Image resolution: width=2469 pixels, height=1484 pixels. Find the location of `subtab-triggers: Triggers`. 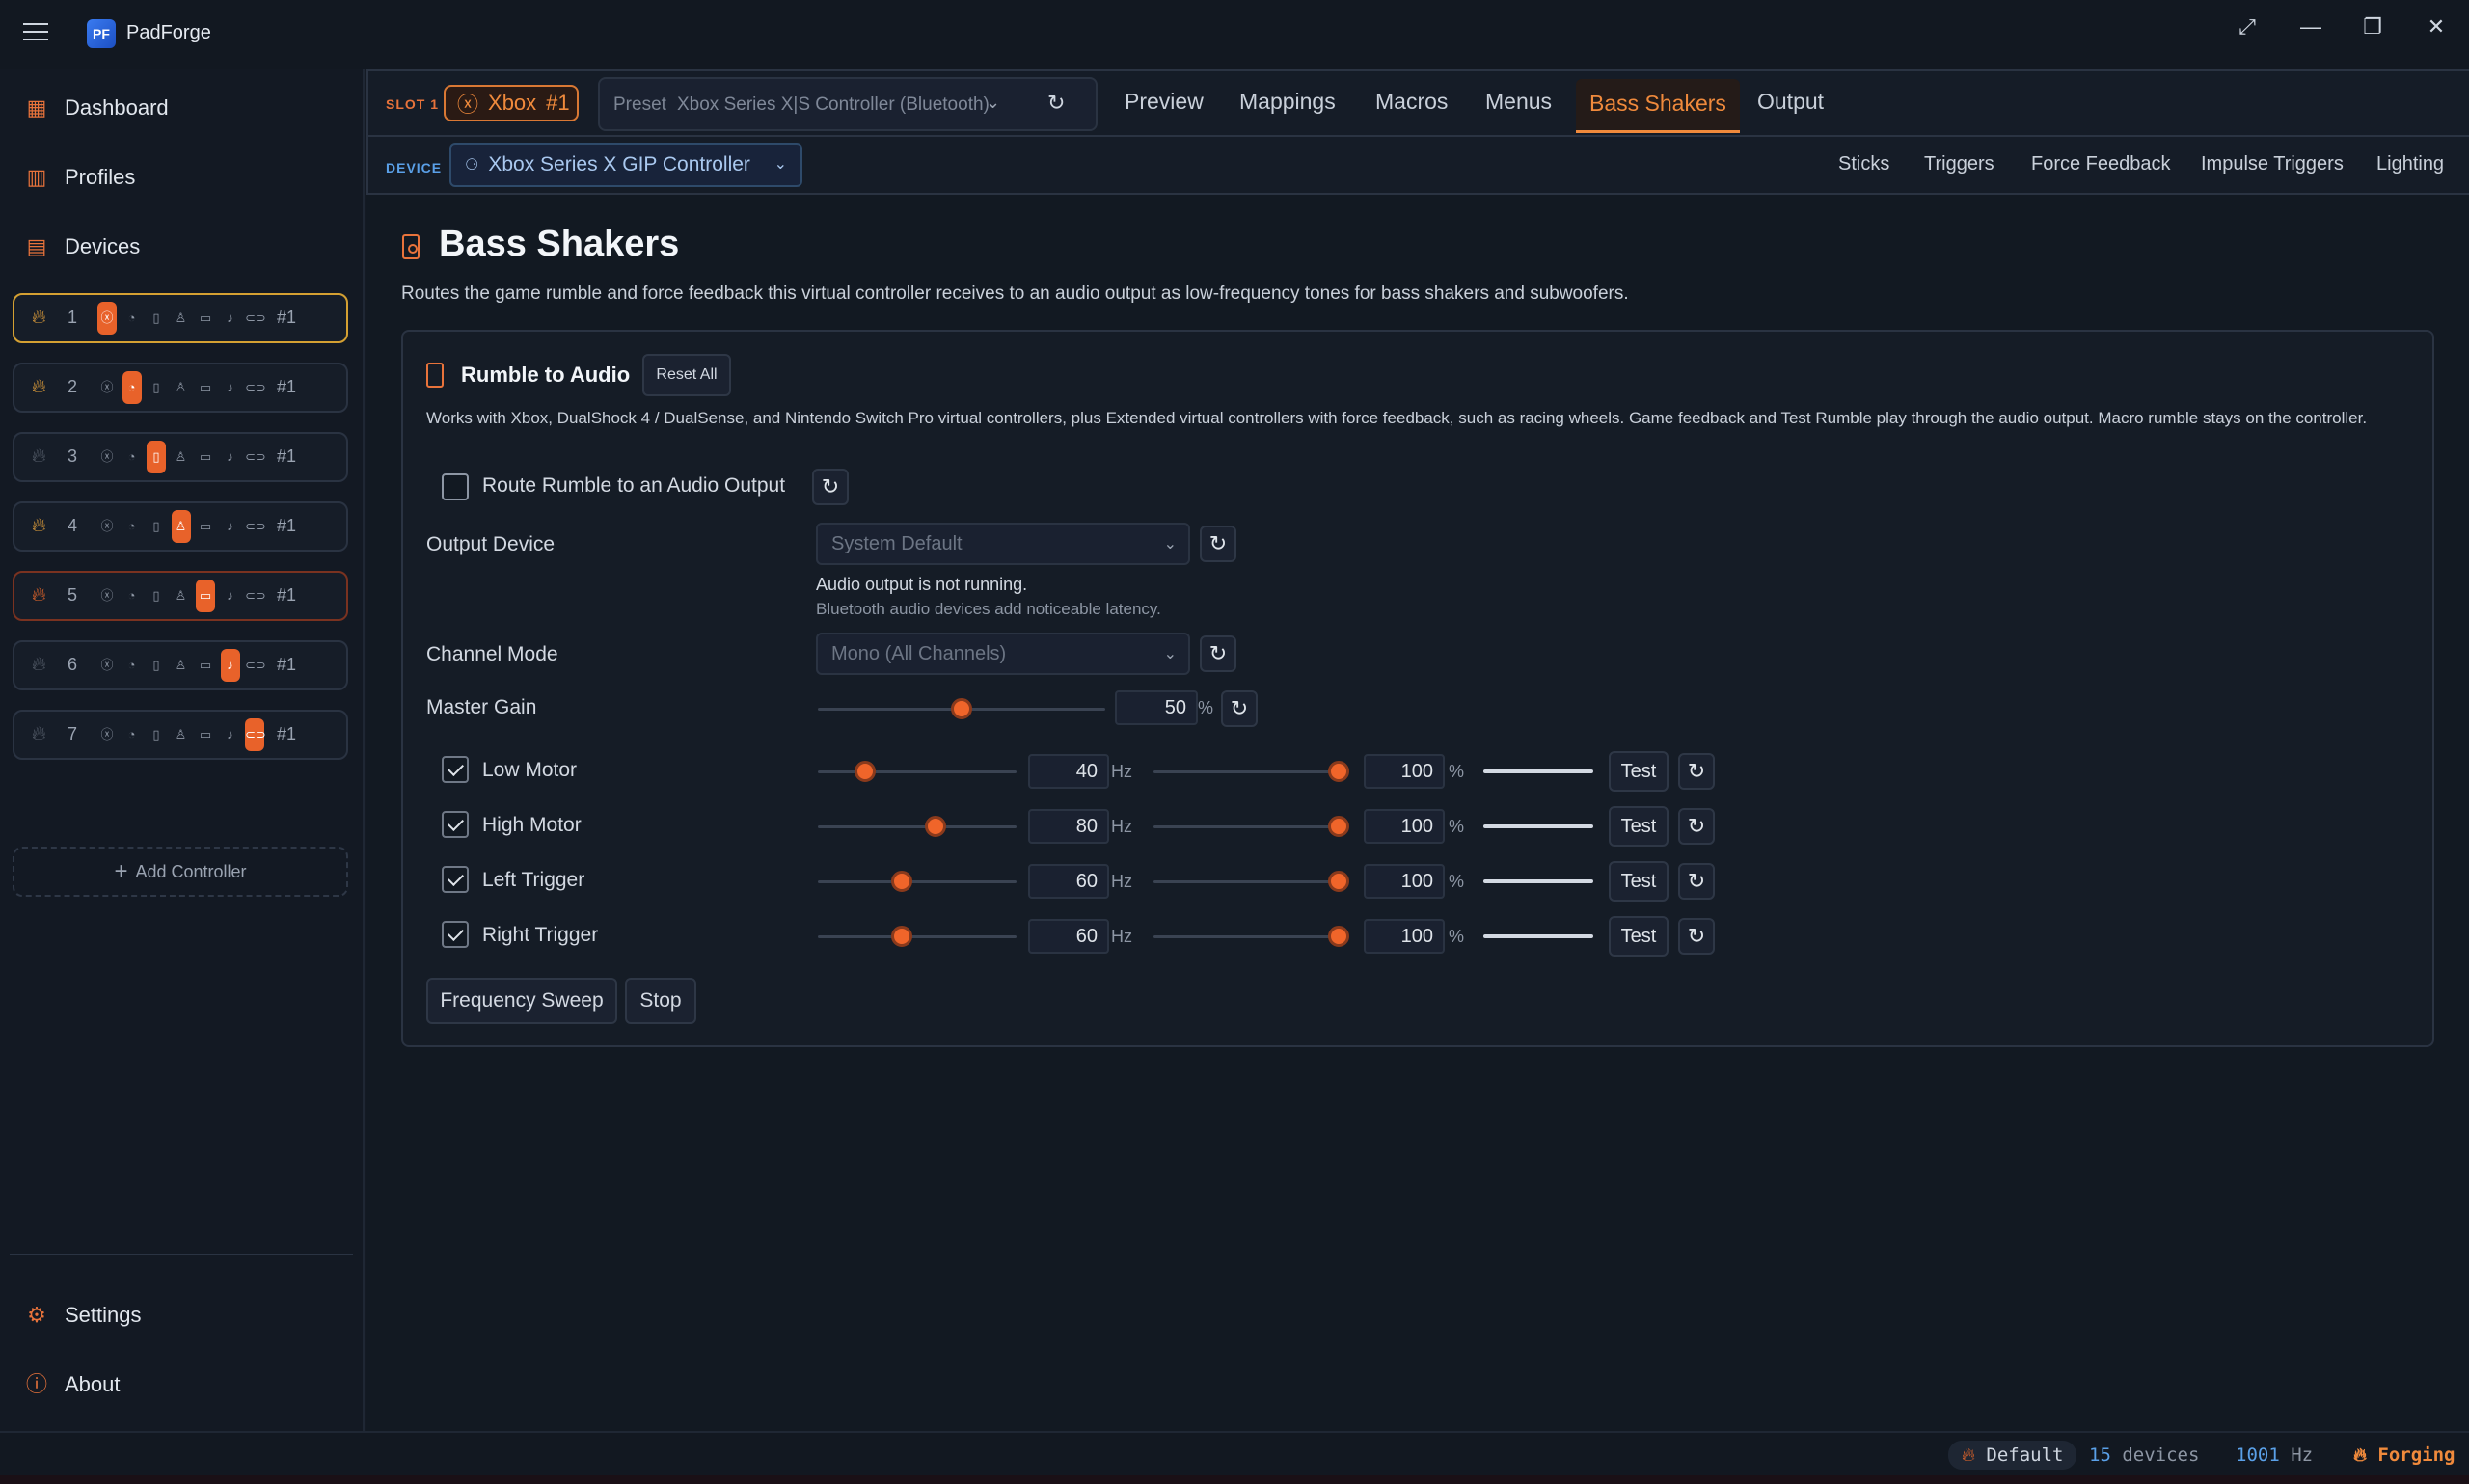

subtab-triggers: Triggers is located at coordinates (1959, 164).